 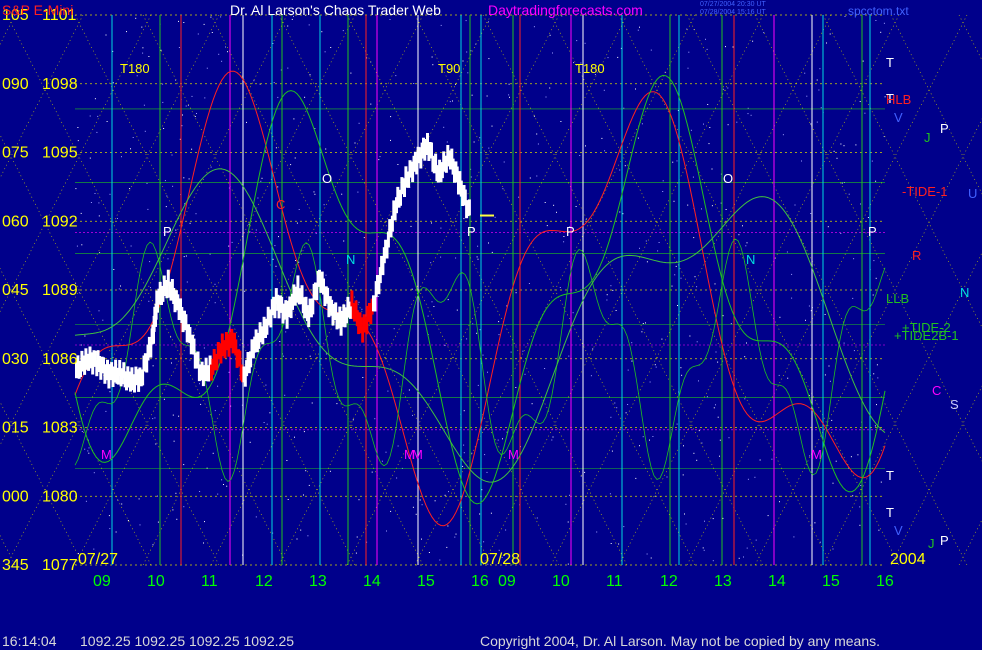 I want to click on site-link: Daytradingforecasts.com, so click(x=565, y=10).